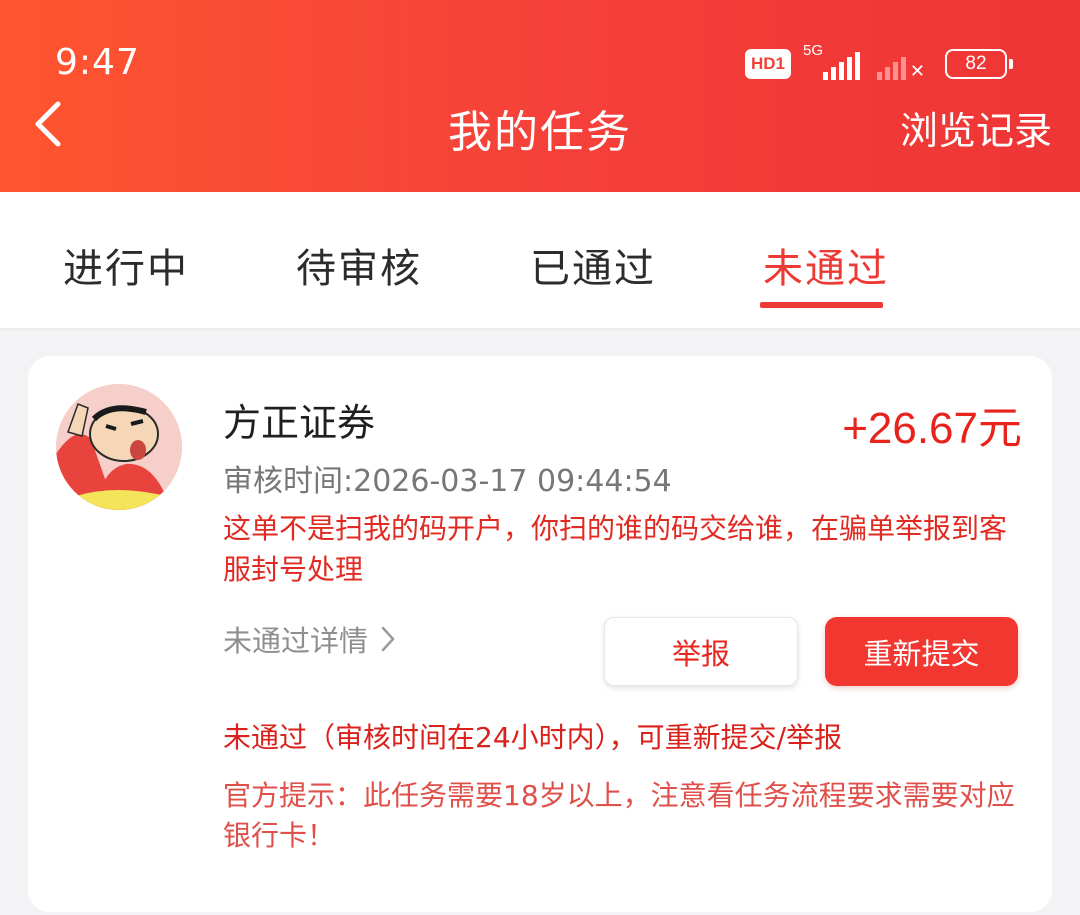 This screenshot has width=1080, height=915. Describe the element at coordinates (834, 62) in the screenshot. I see `signal-icon: 5G` at that location.